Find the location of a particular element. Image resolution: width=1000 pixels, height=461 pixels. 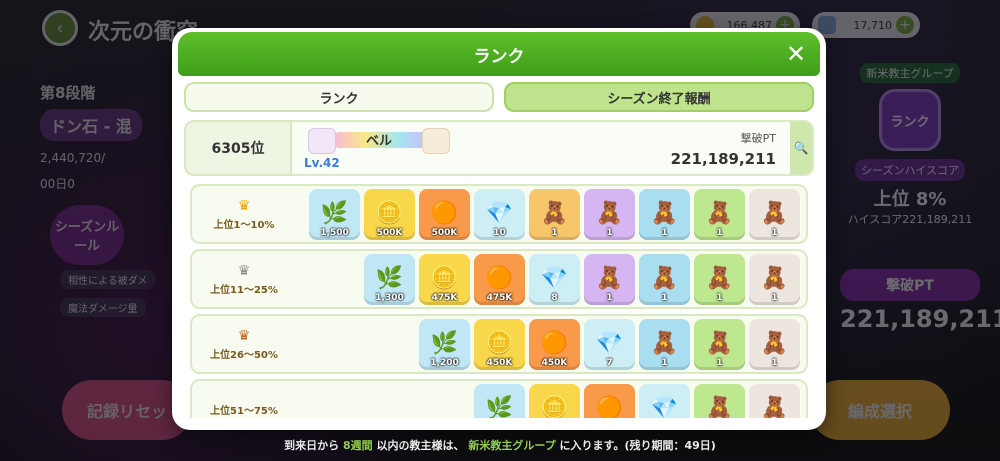

reward-item: 🪙 475K is located at coordinates (444, 279).